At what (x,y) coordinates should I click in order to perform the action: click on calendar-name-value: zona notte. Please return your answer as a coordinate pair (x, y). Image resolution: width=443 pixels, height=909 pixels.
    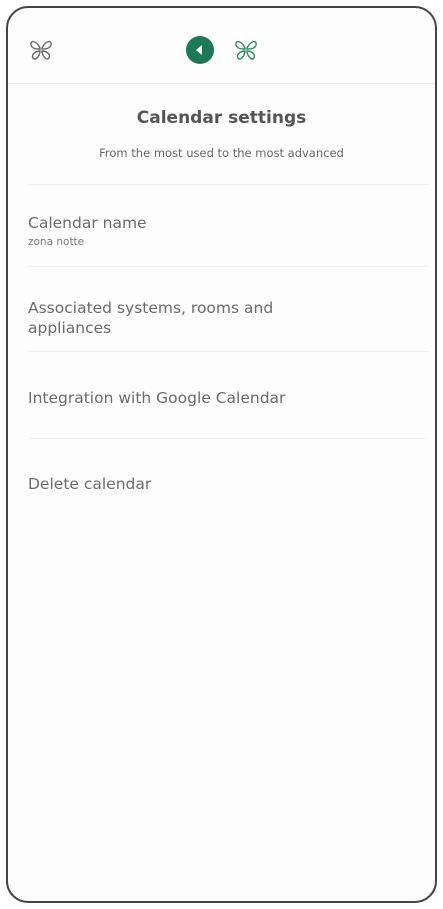
    Looking at the image, I should click on (56, 242).